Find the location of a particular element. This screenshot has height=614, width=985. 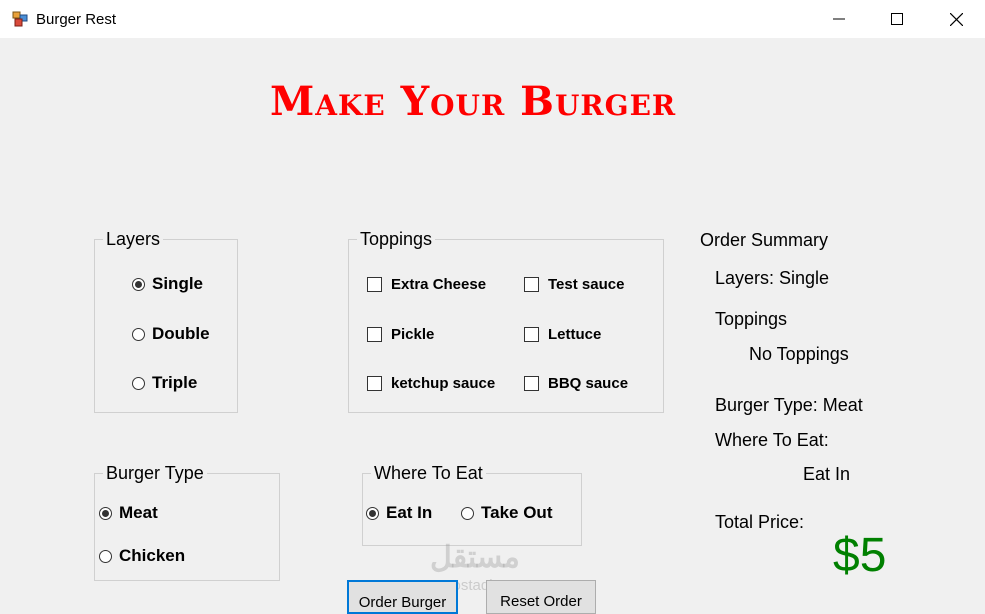

where-option-eat-in: Eat In is located at coordinates (399, 513).